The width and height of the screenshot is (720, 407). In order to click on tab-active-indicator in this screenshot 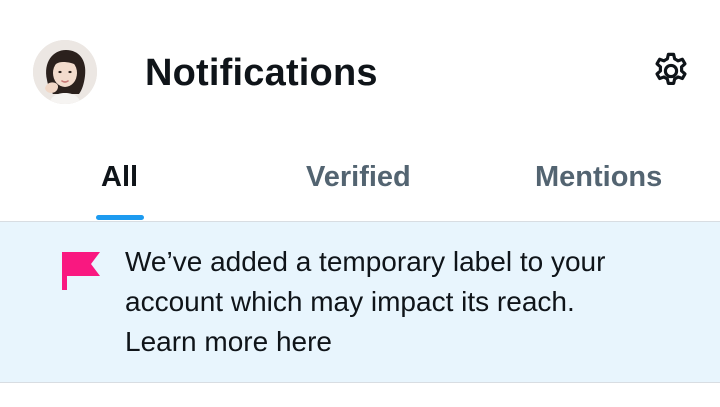, I will do `click(120, 217)`.